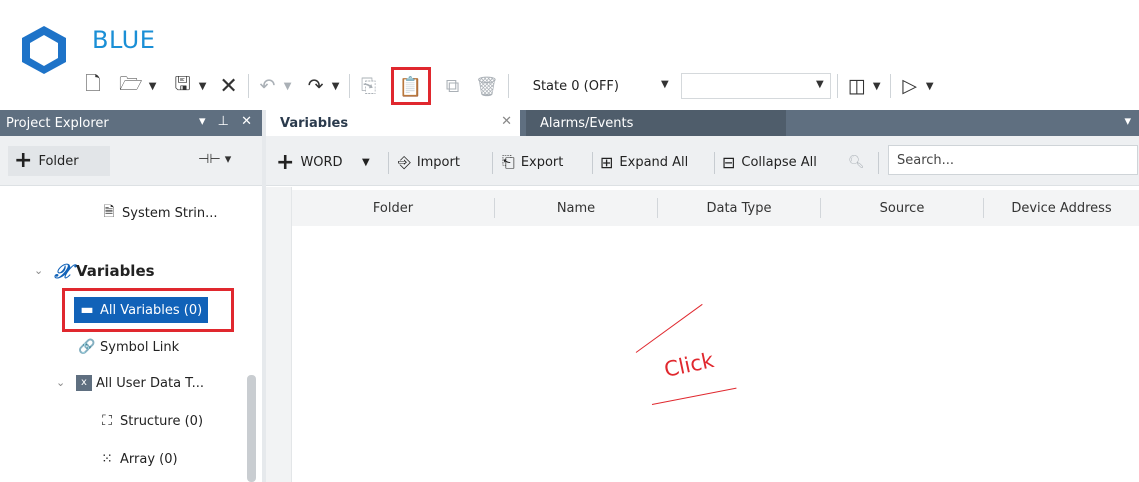 The image size is (1139, 482). Describe the element at coordinates (148, 310) in the screenshot. I see `highlight-box` at that location.